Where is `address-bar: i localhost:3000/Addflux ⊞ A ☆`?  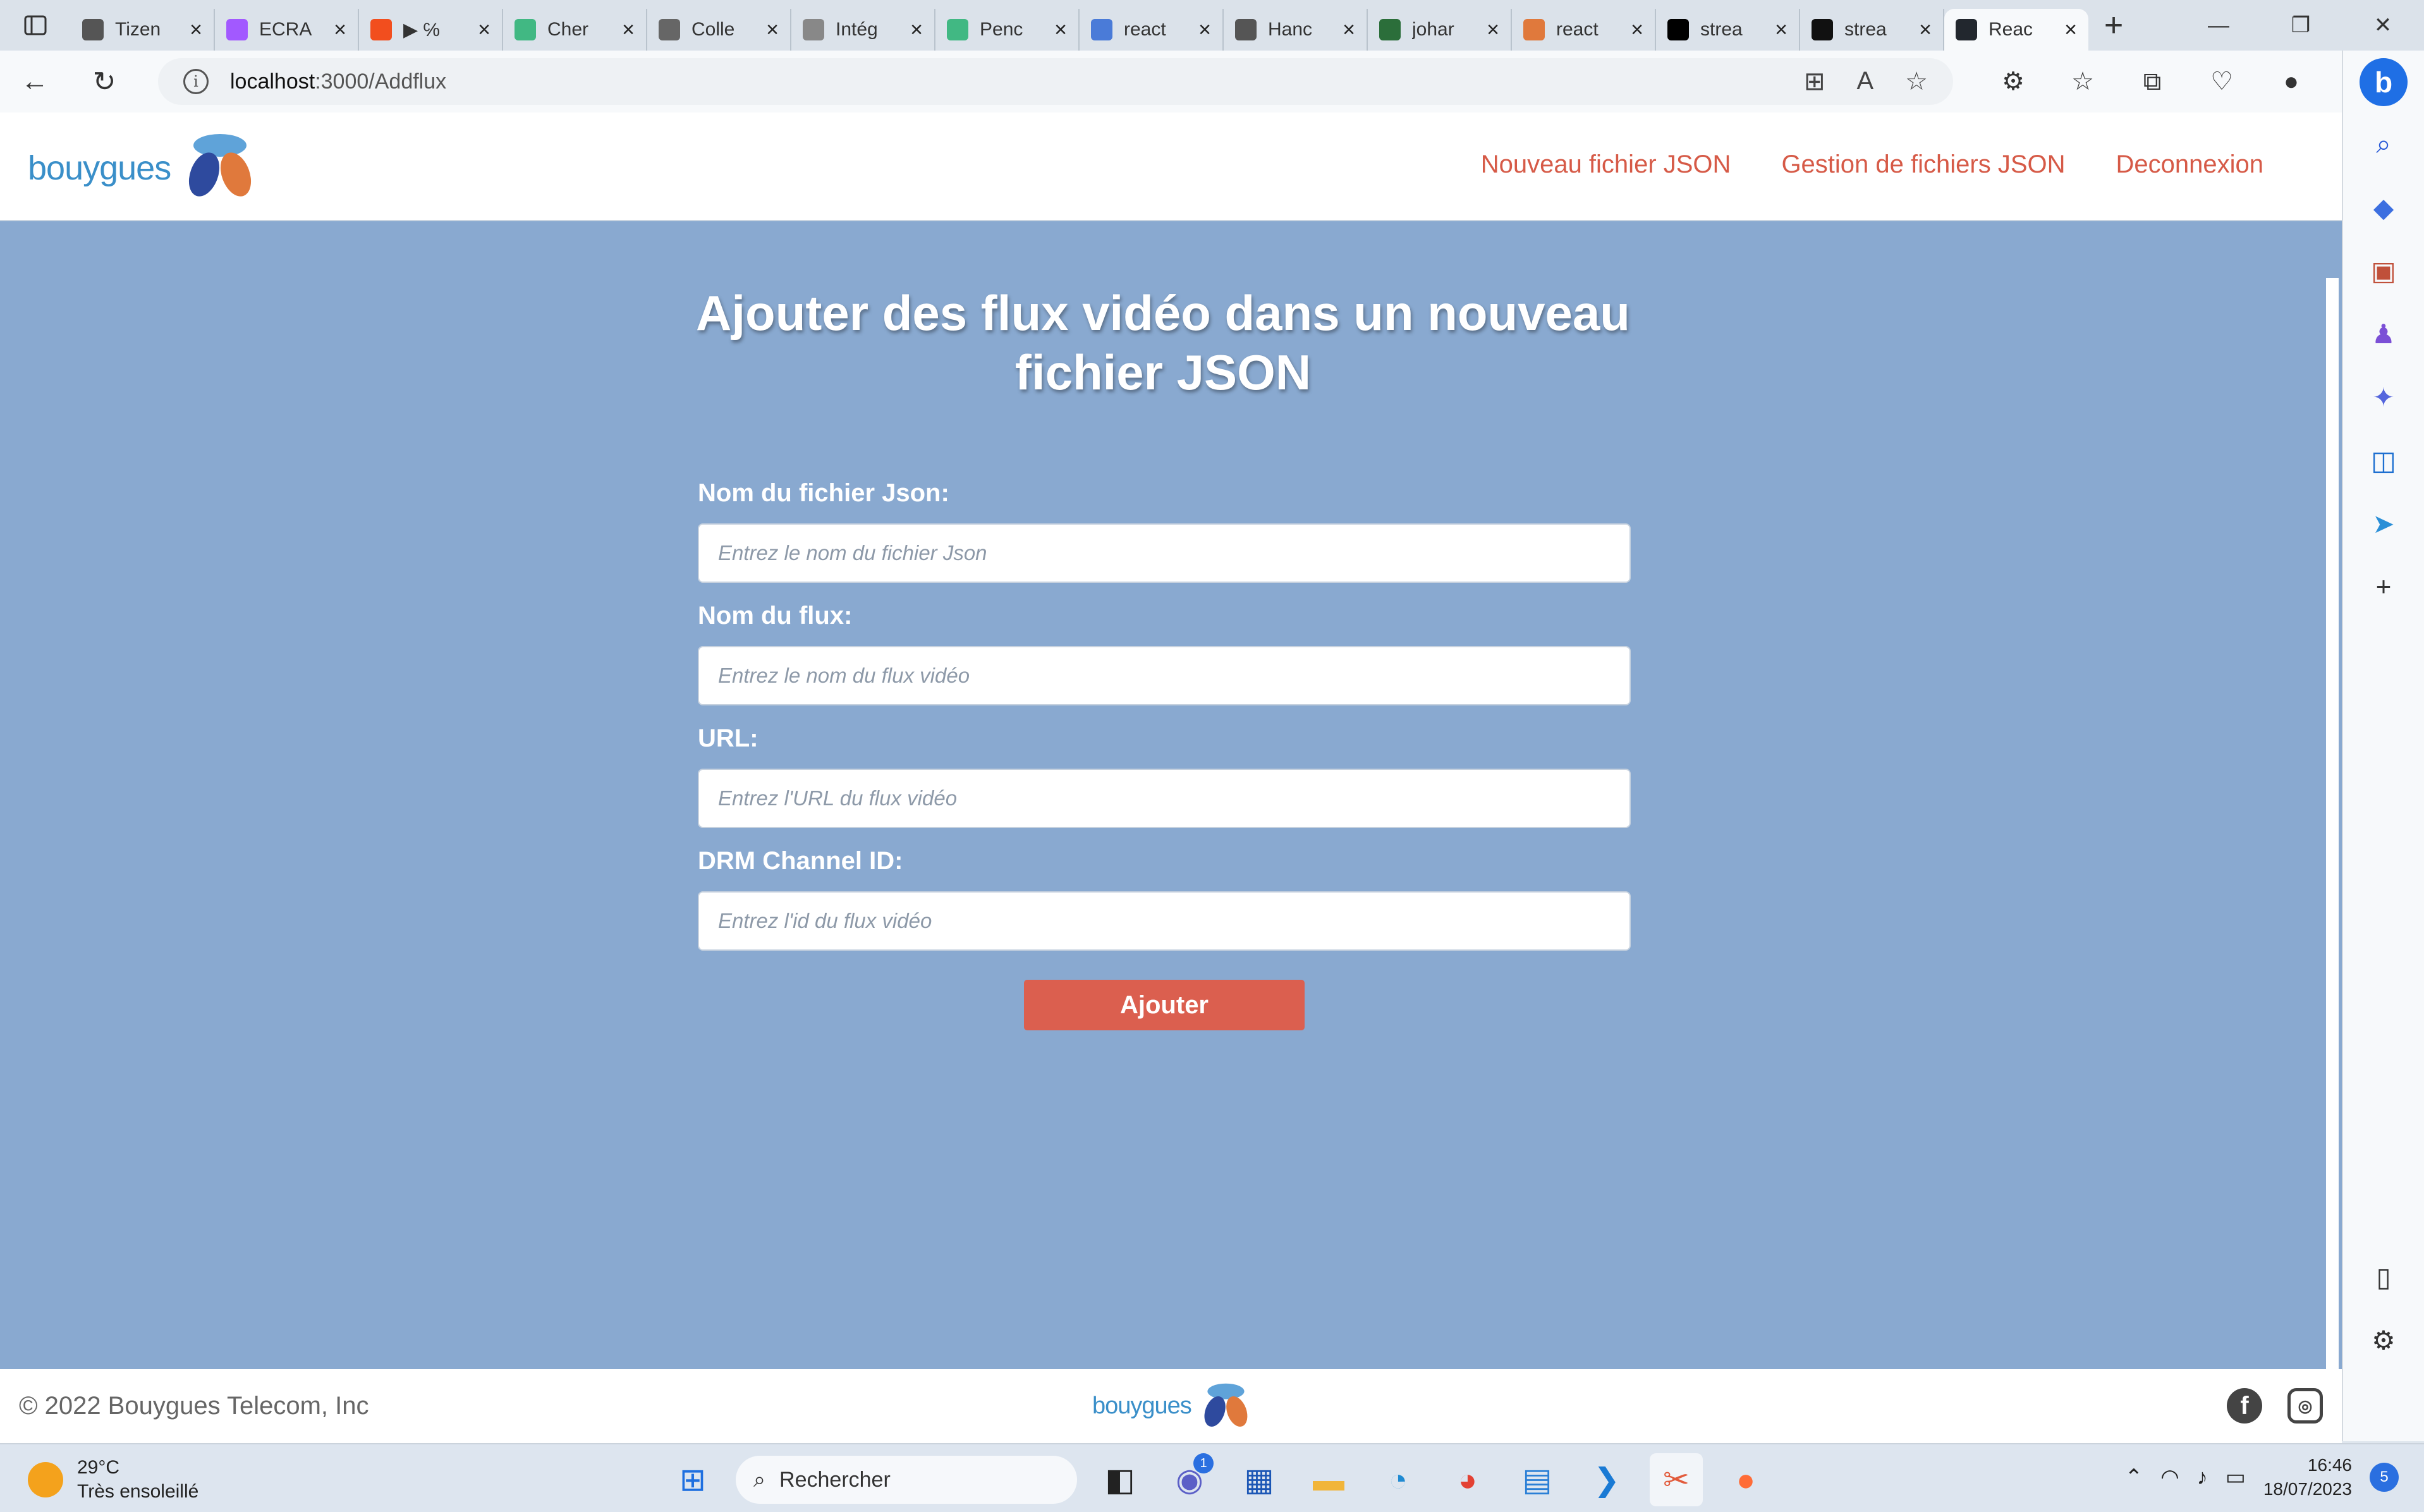 address-bar: i localhost:3000/Addflux ⊞ A ☆ is located at coordinates (1055, 81).